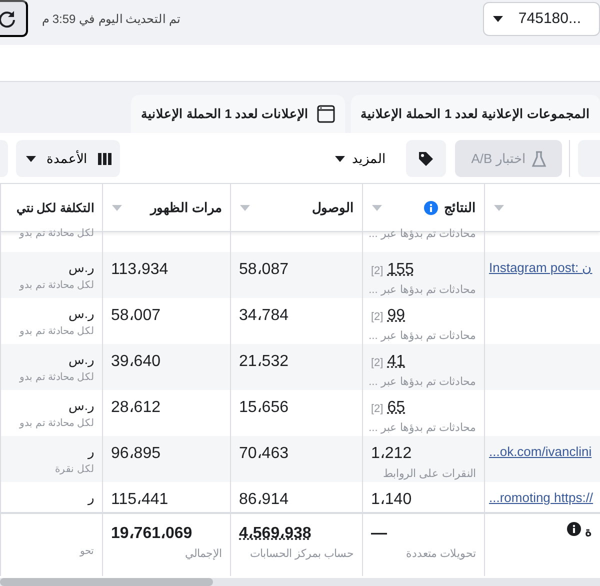 The width and height of the screenshot is (600, 586). What do you see at coordinates (140, 270) in the screenshot?
I see `impressions-value: 113،934` at bounding box center [140, 270].